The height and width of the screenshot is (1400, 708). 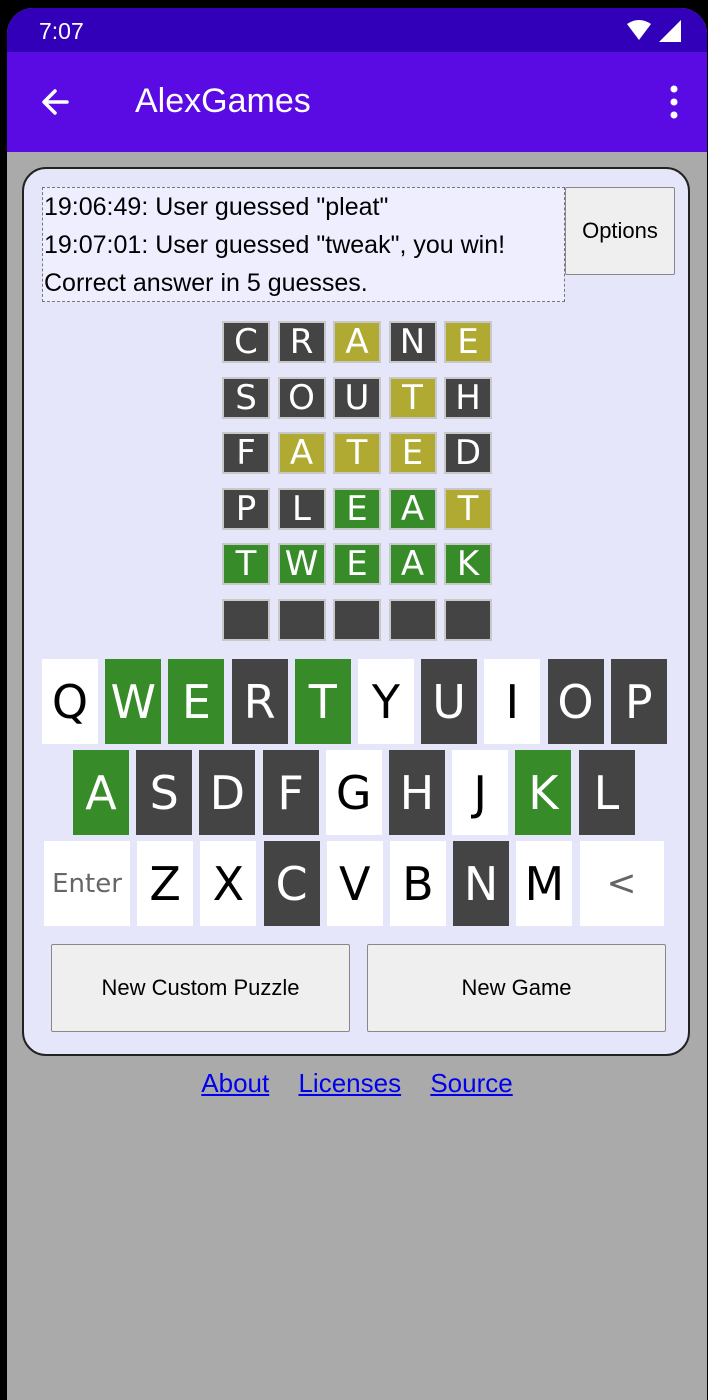 I want to click on letter-tile: H, so click(x=468, y=397).